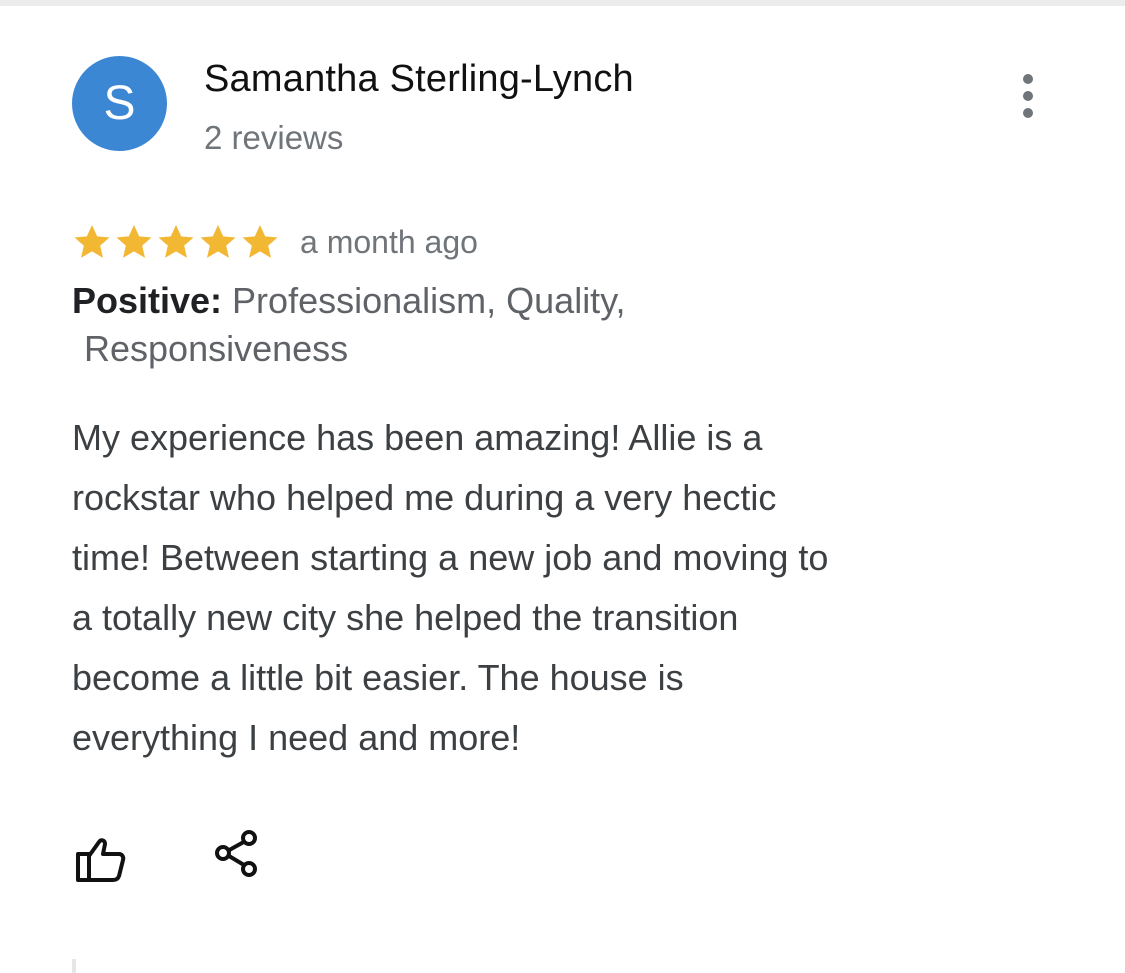 This screenshot has height=973, width=1125. I want to click on more-vert-icon, so click(1028, 96).